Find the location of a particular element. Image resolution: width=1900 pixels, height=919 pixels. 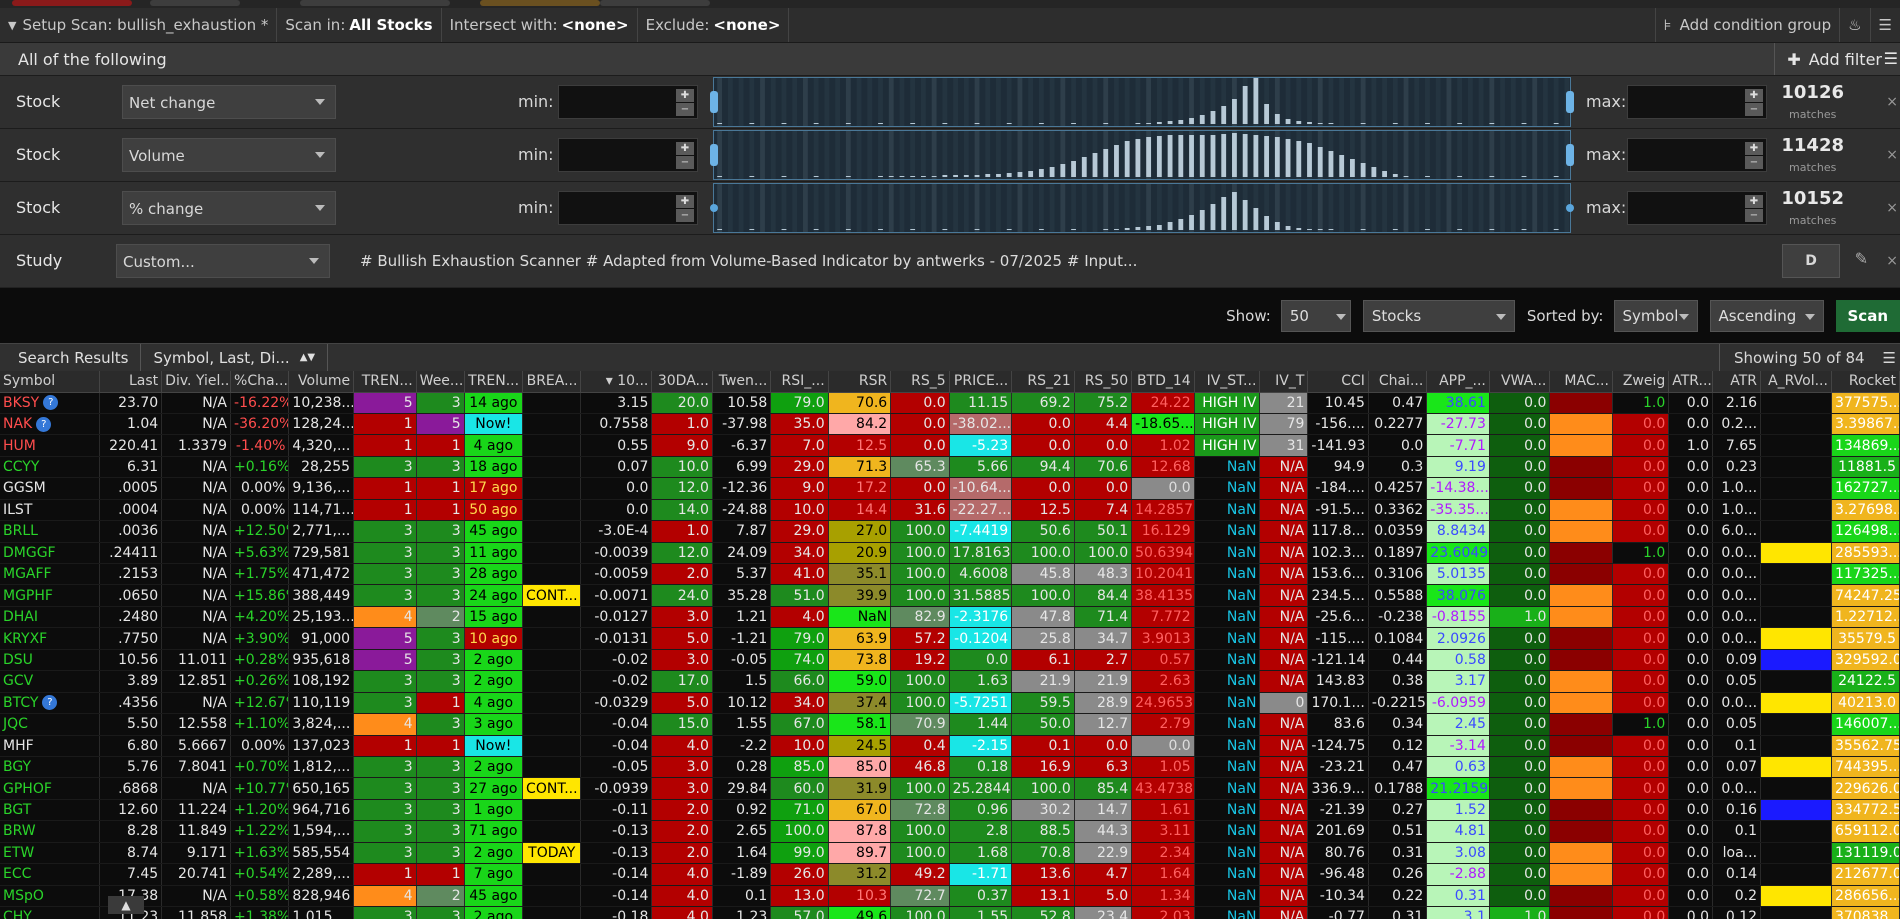

symbol-cell: CCYY is located at coordinates (50, 467).